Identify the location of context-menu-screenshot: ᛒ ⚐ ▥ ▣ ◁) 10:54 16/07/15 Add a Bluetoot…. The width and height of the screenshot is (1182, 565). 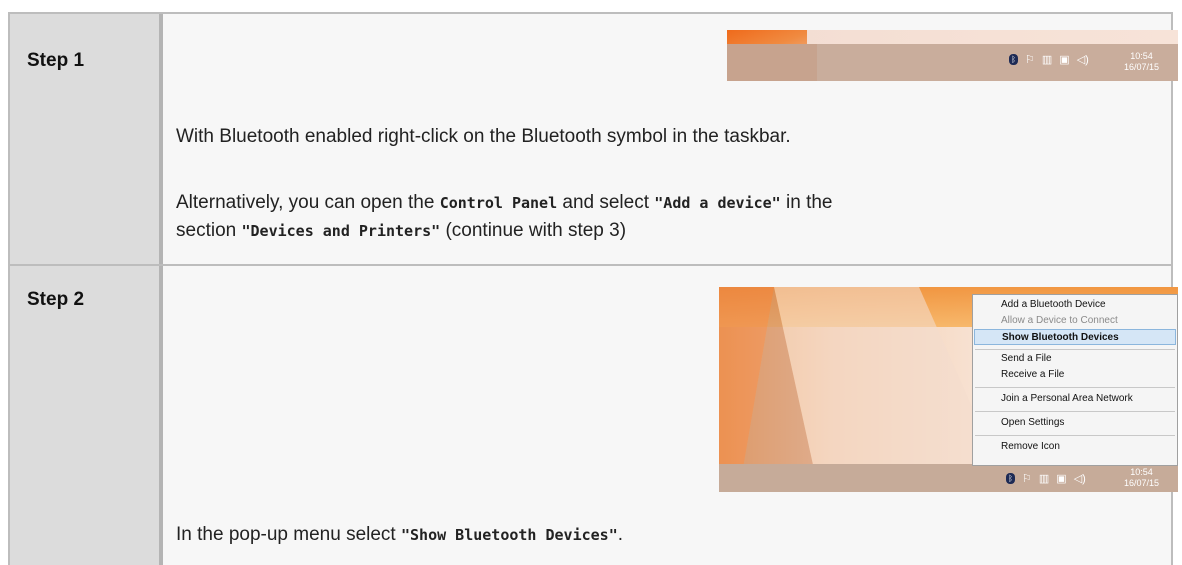
(948, 389).